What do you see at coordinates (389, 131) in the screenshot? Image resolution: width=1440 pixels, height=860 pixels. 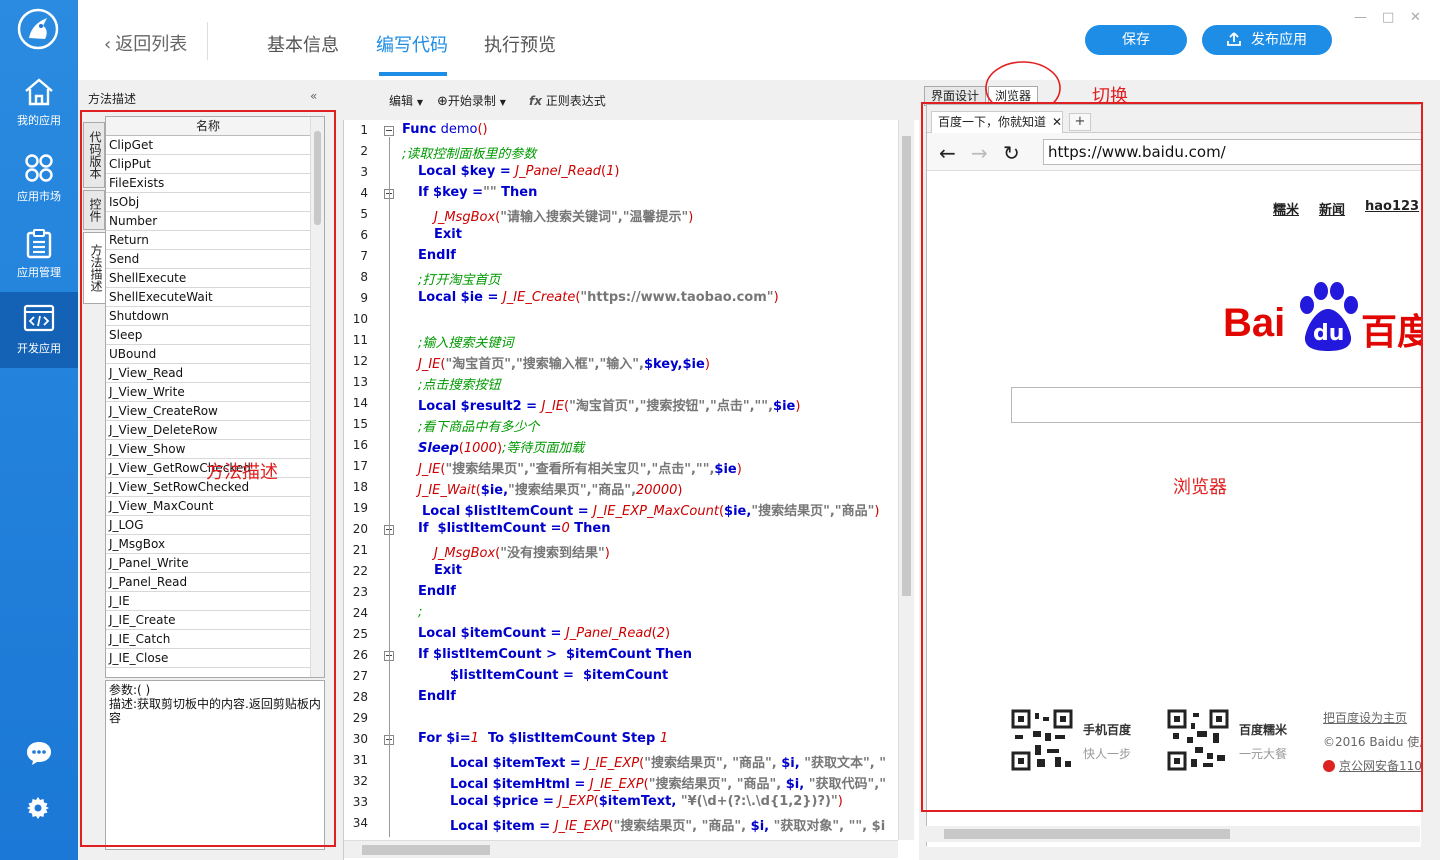 I see `fold-toggle` at bounding box center [389, 131].